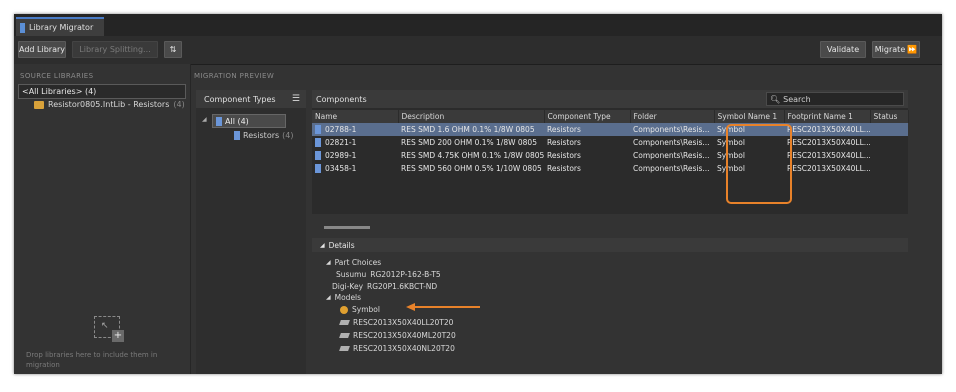  Describe the element at coordinates (835, 99) in the screenshot. I see `search-input: 🔍︎ Search` at that location.